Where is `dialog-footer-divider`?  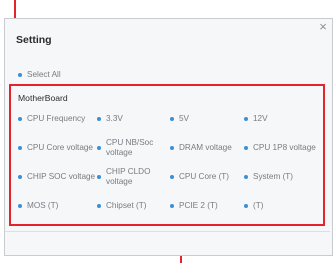
dialog-footer-divider is located at coordinates (167, 231).